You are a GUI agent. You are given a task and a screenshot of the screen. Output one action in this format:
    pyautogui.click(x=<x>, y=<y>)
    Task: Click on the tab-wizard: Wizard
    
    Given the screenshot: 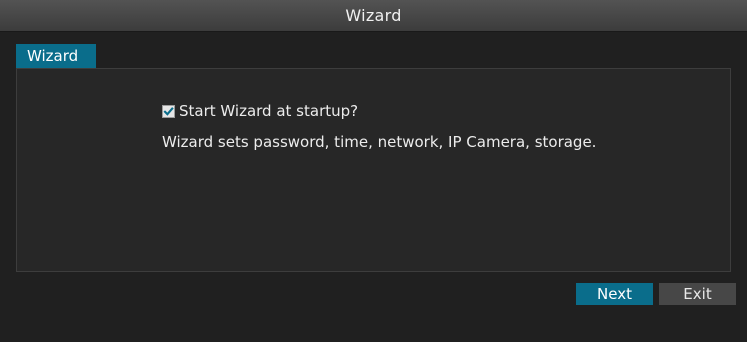 What is the action you would take?
    pyautogui.click(x=56, y=56)
    